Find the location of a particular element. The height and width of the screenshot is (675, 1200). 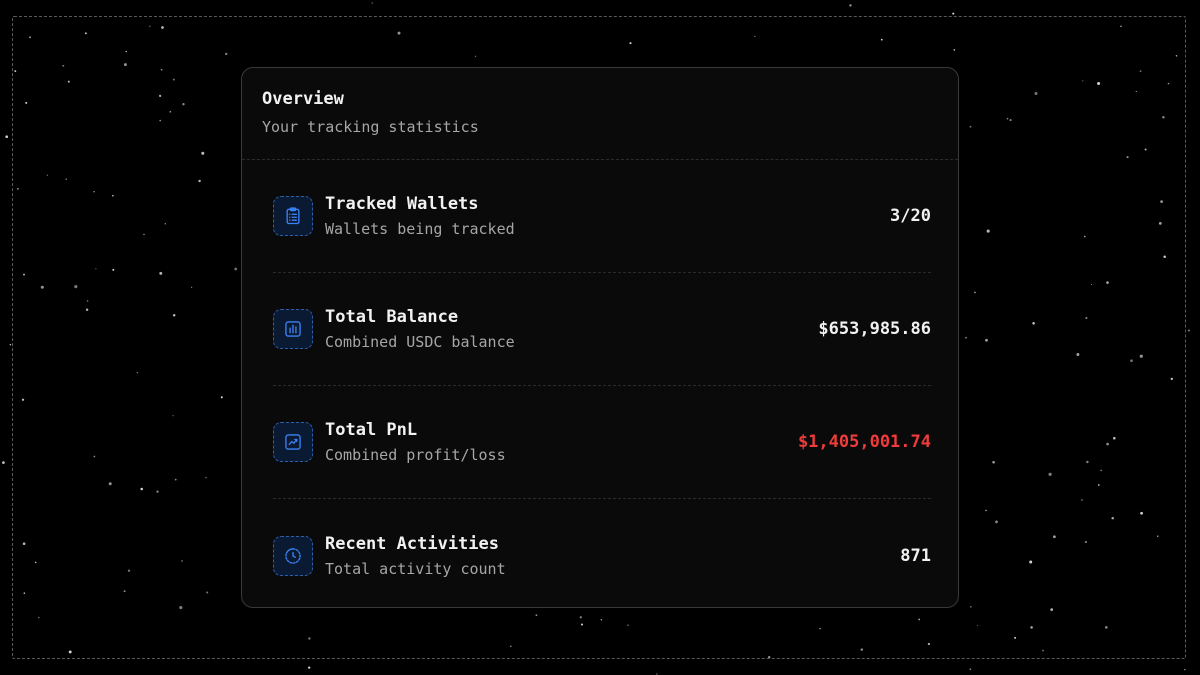

stat-text: Tracked Wallets Wallets being tracked is located at coordinates (607, 216).